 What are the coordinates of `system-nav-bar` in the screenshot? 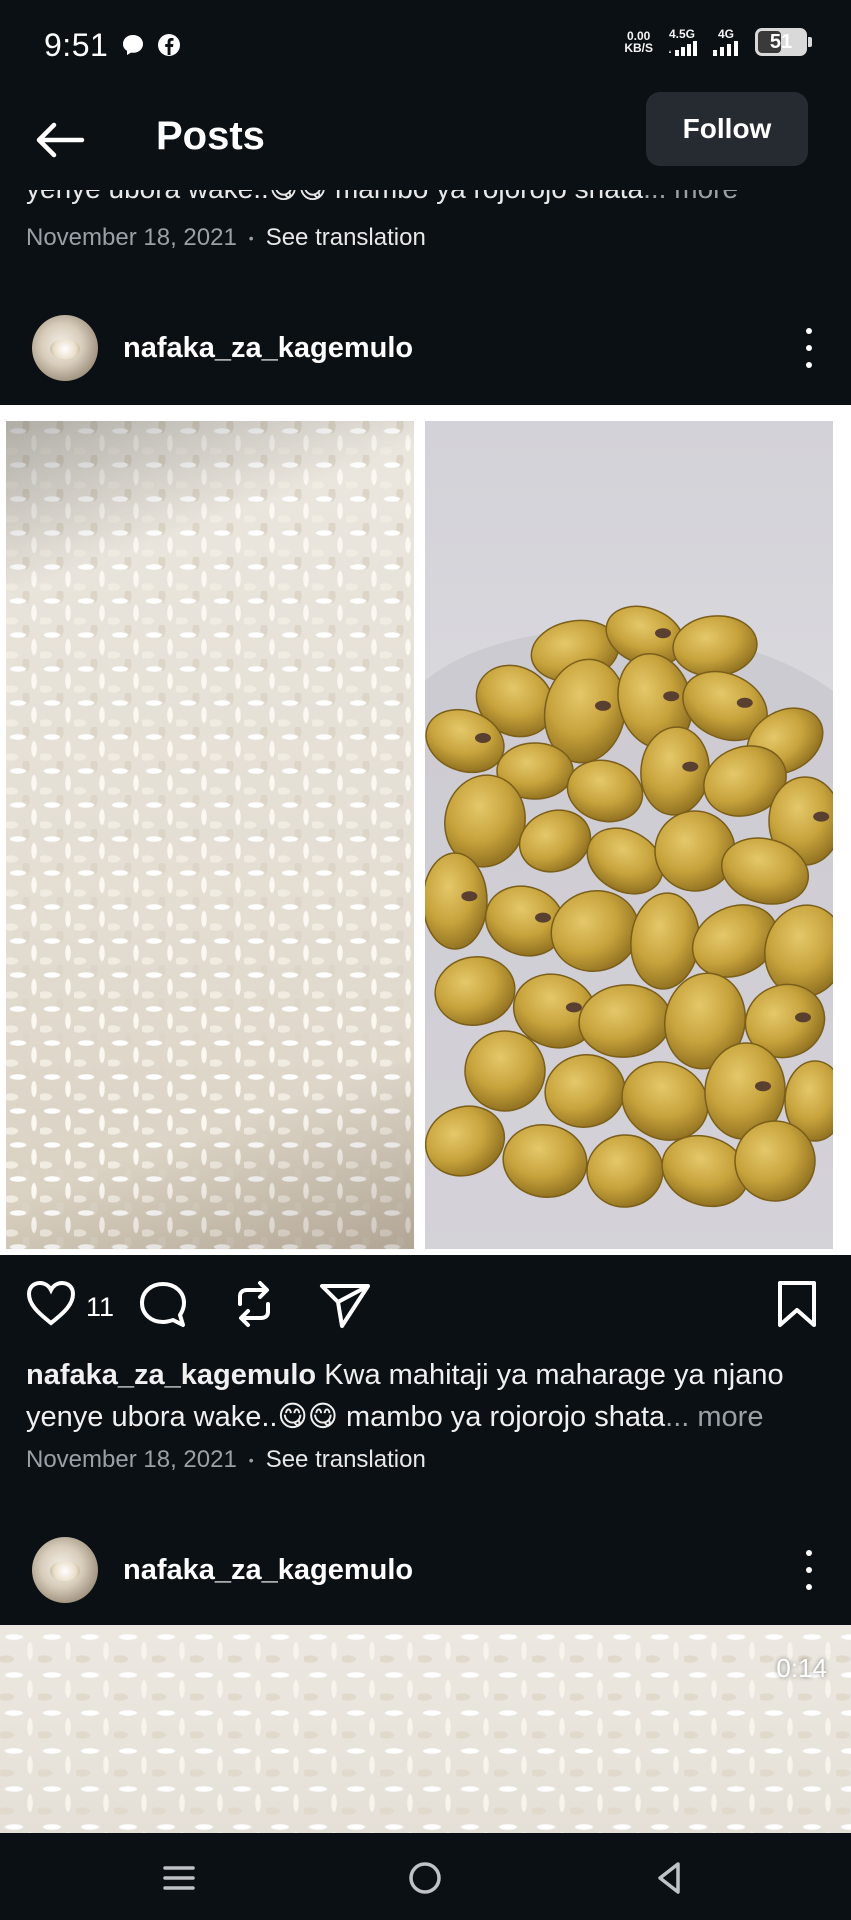 It's located at (425, 1876).